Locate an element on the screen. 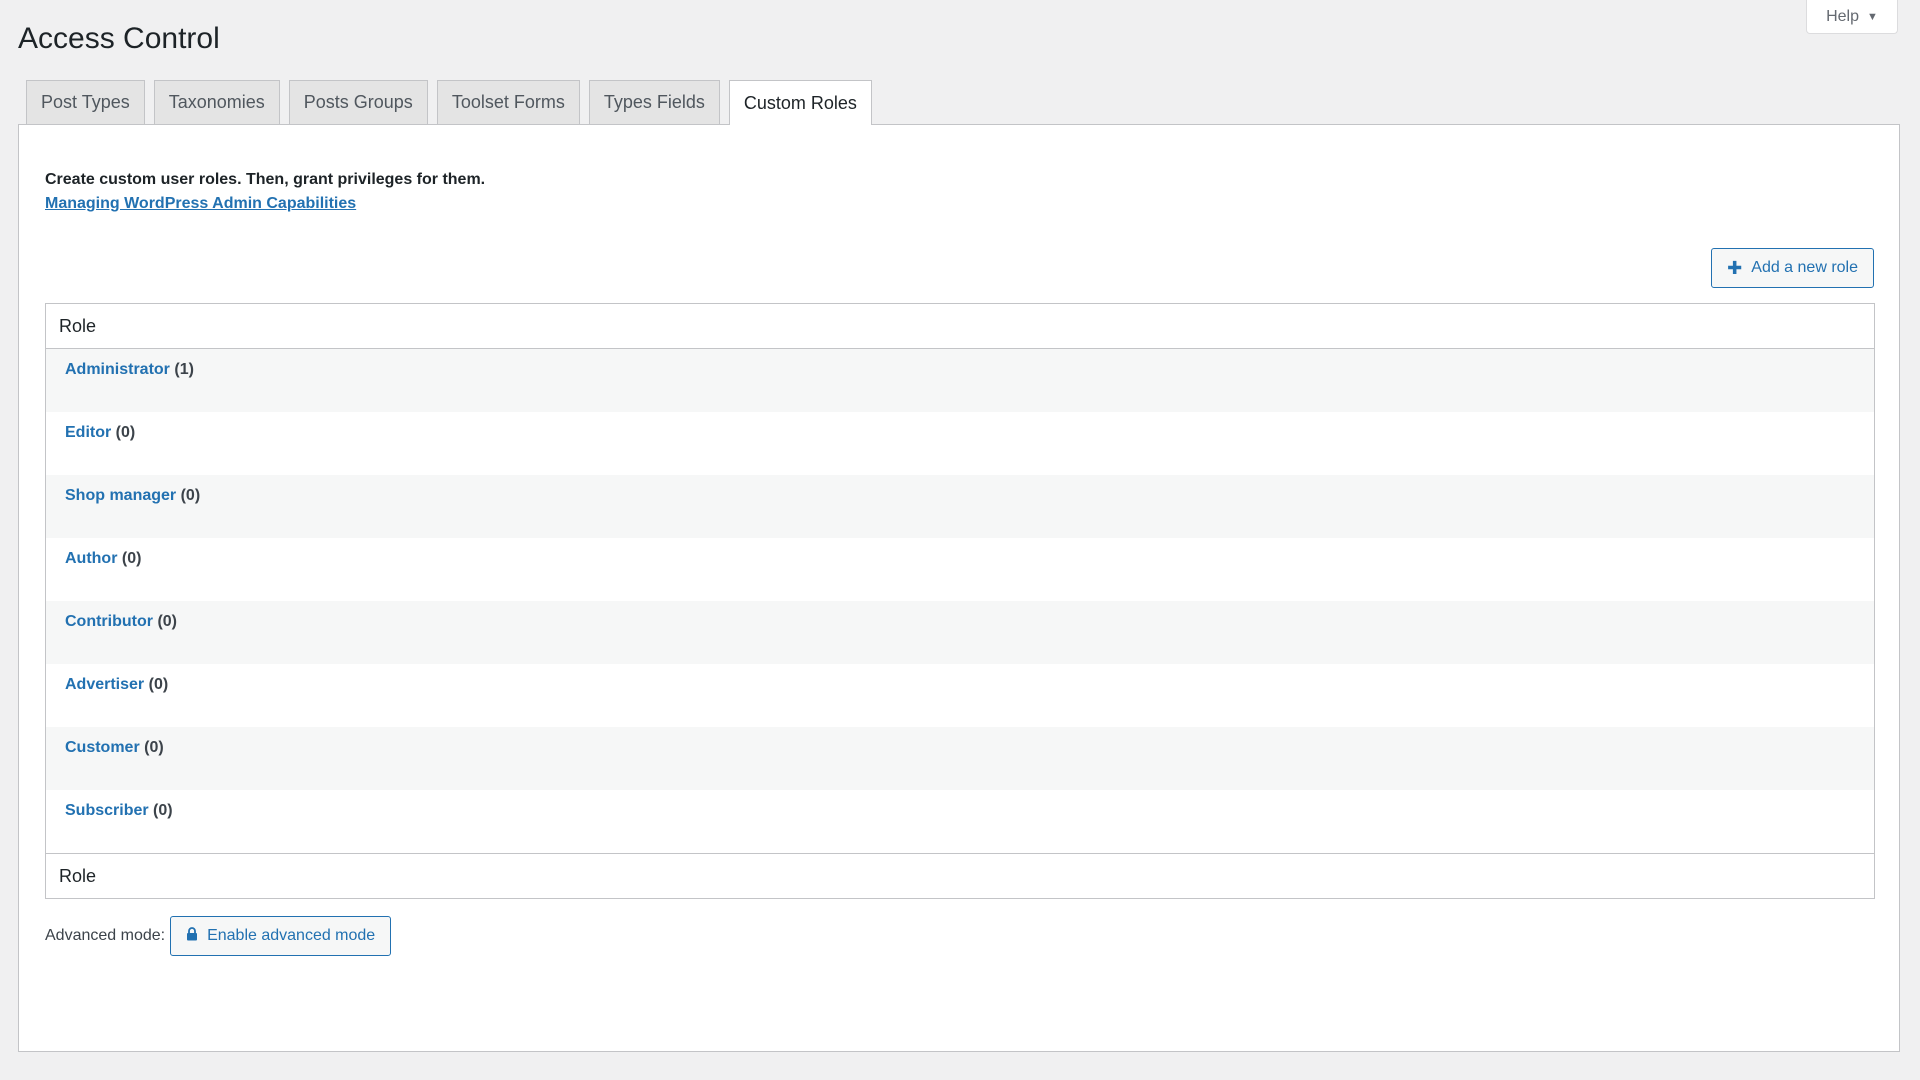 The image size is (1920, 1080). role-link-shop-manager: Shop manager is located at coordinates (120, 495).